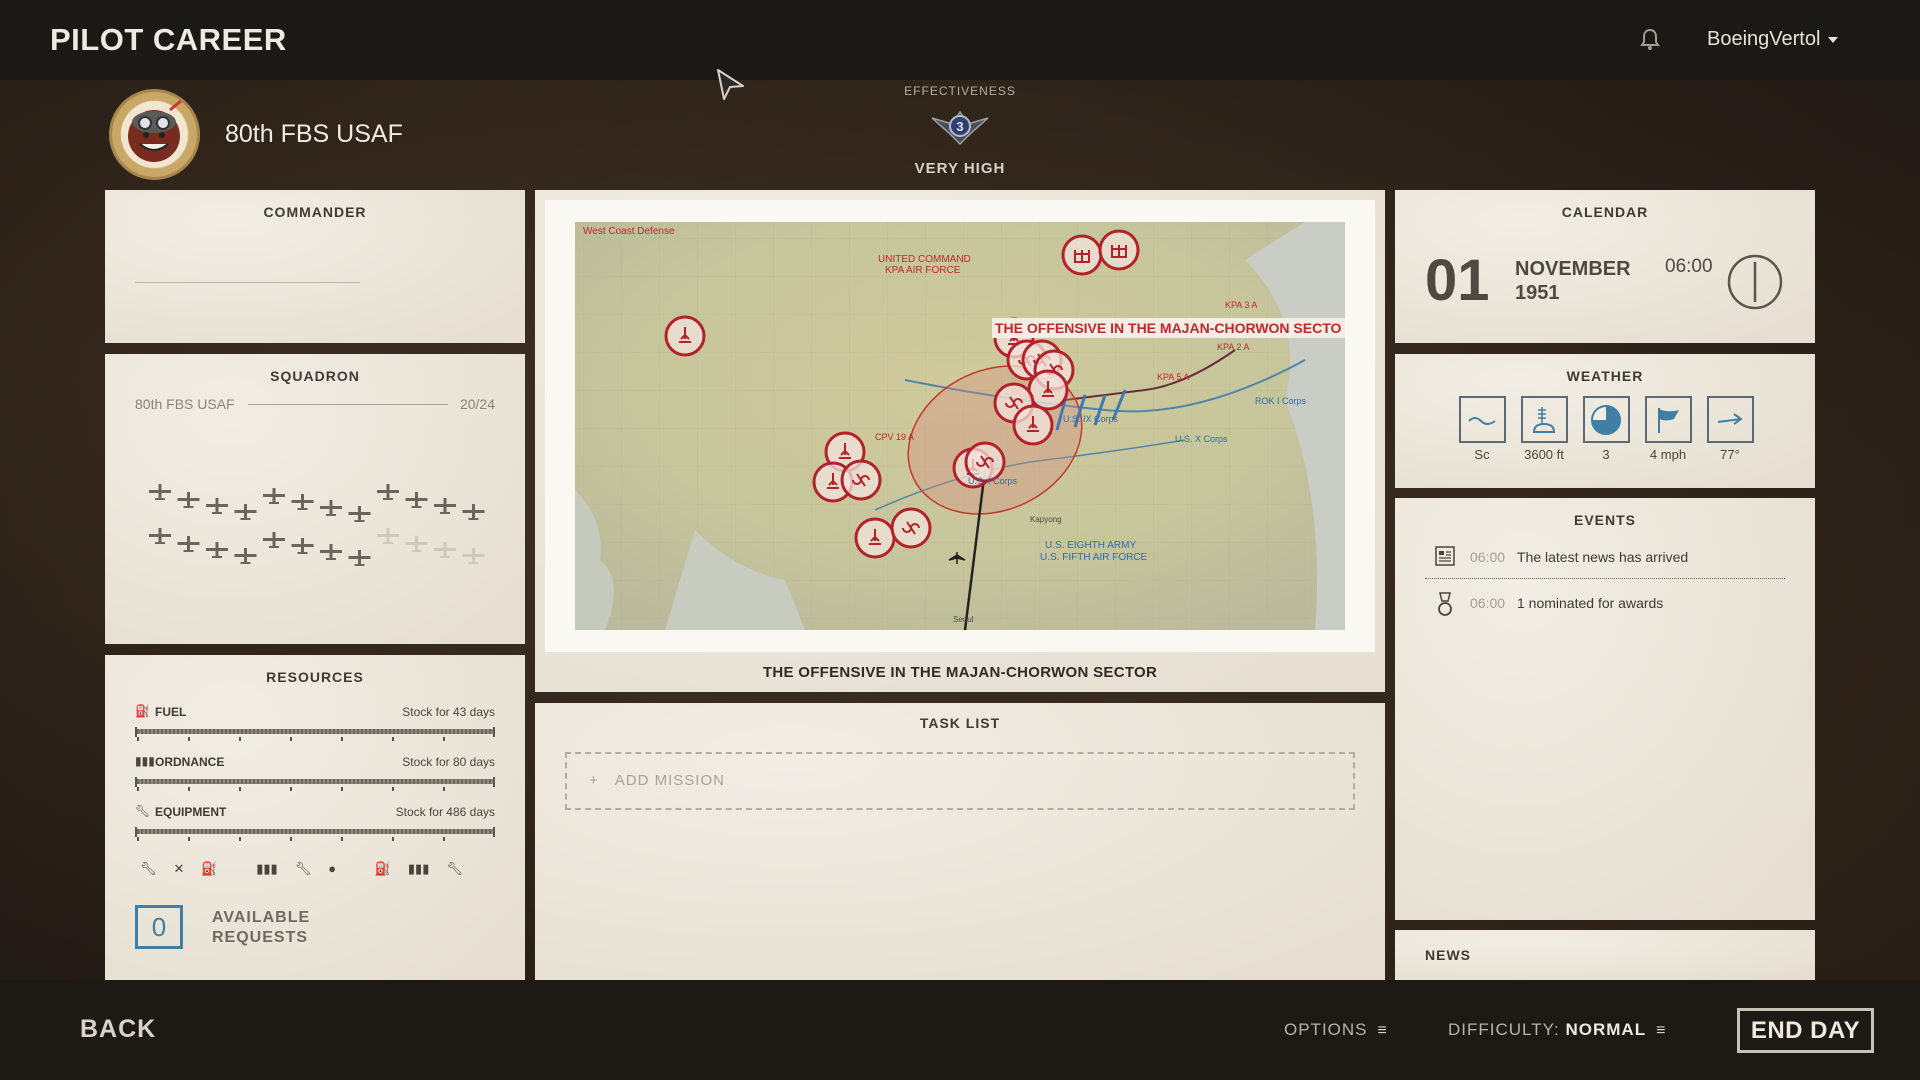 This screenshot has height=1080, width=1920. What do you see at coordinates (315, 831) in the screenshot?
I see `equipment-bar-fill` at bounding box center [315, 831].